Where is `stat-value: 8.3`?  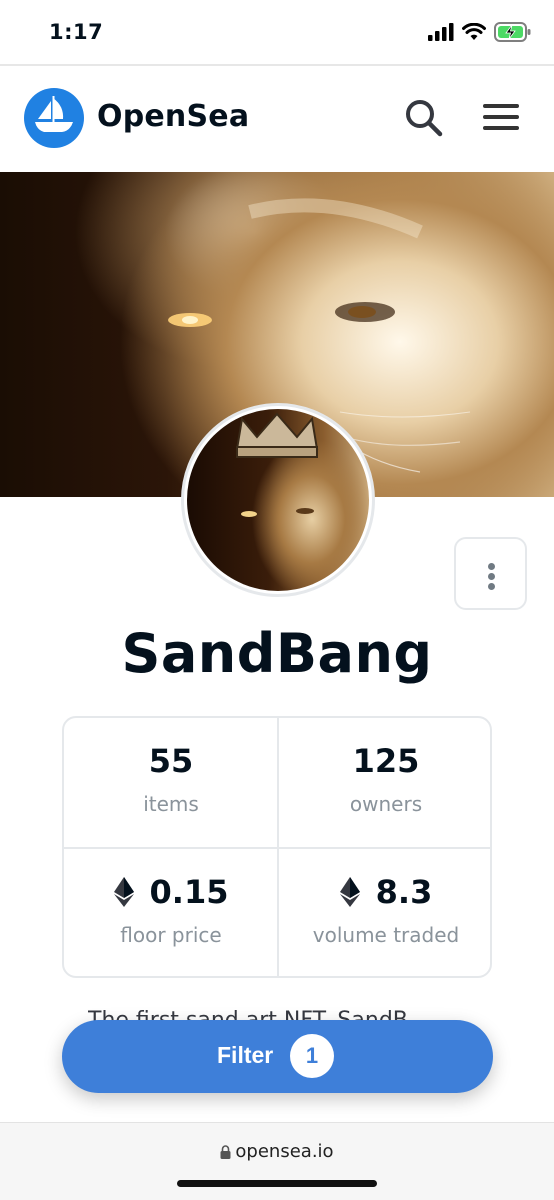 stat-value: 8.3 is located at coordinates (384, 892).